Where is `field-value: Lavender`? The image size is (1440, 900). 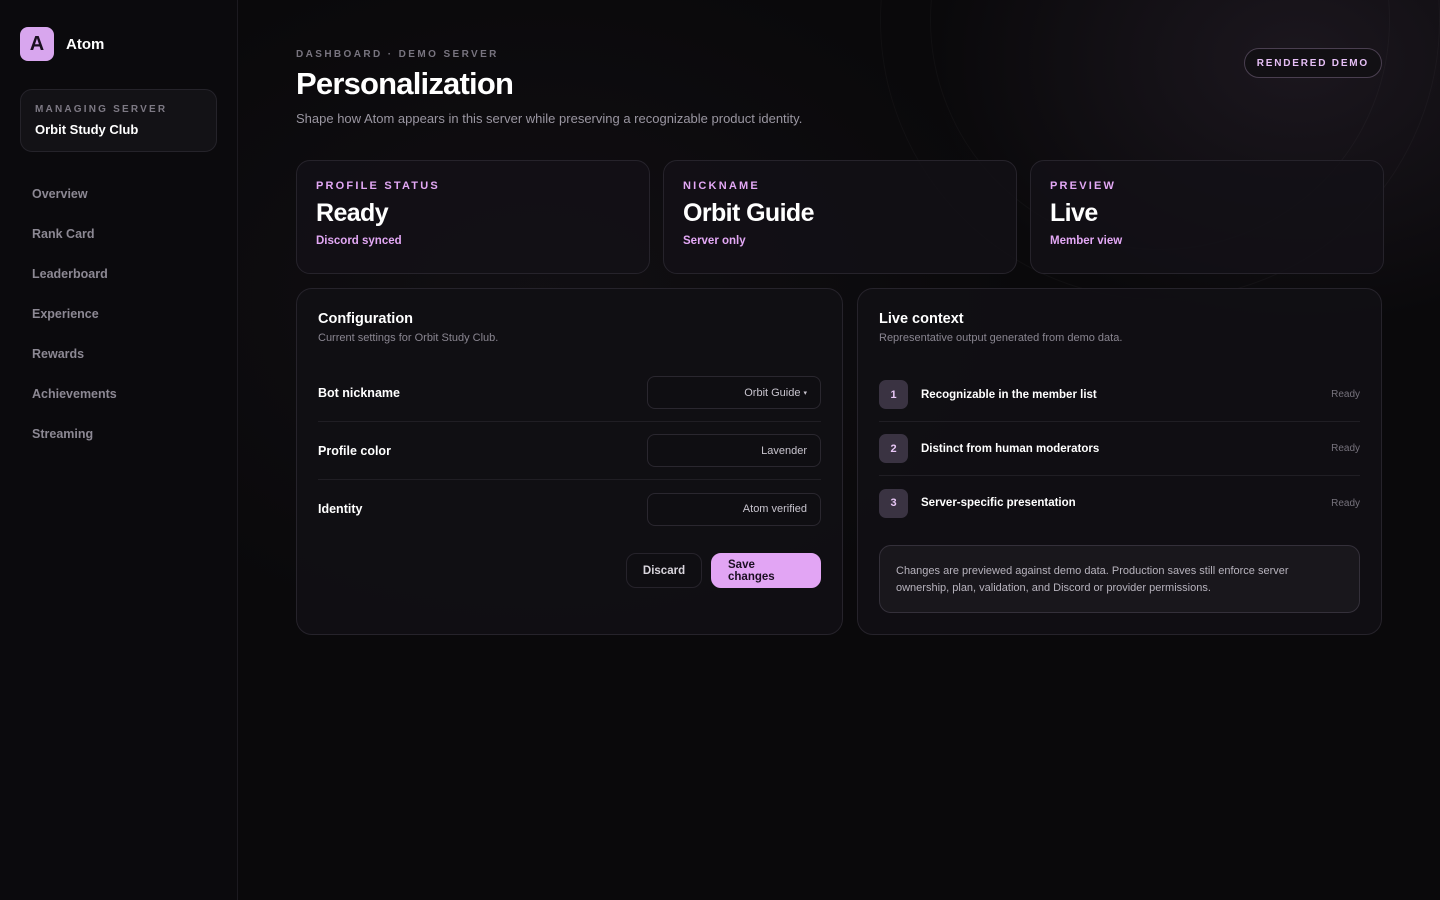
field-value: Lavender is located at coordinates (784, 450).